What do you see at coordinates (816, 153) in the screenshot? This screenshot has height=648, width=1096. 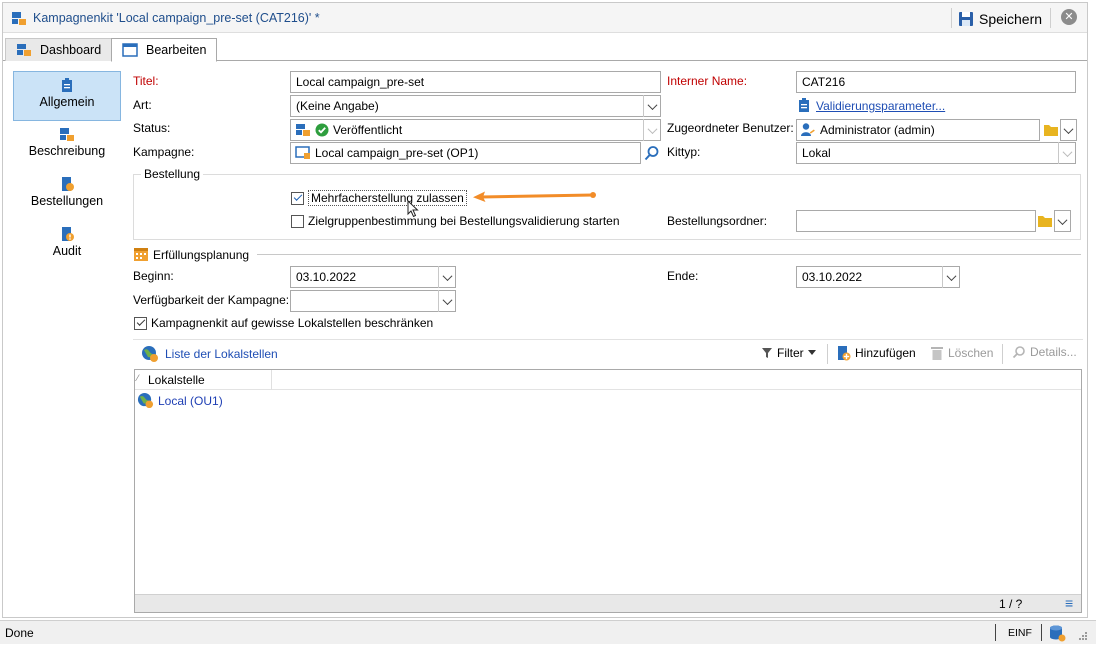 I see `kittyp-value: Lokal` at bounding box center [816, 153].